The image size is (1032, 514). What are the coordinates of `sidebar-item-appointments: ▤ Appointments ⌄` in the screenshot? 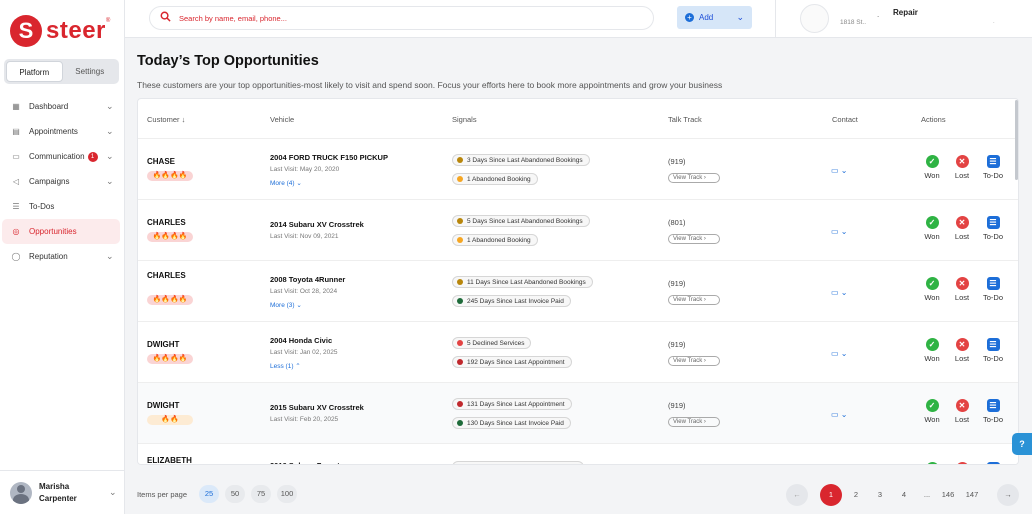 It's located at (61, 131).